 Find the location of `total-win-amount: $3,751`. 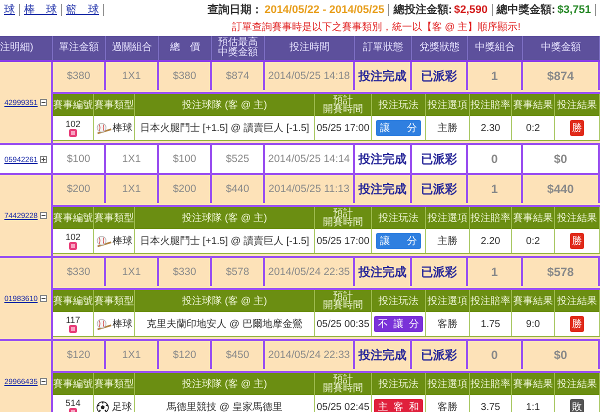

total-win-amount: $3,751 is located at coordinates (574, 10).